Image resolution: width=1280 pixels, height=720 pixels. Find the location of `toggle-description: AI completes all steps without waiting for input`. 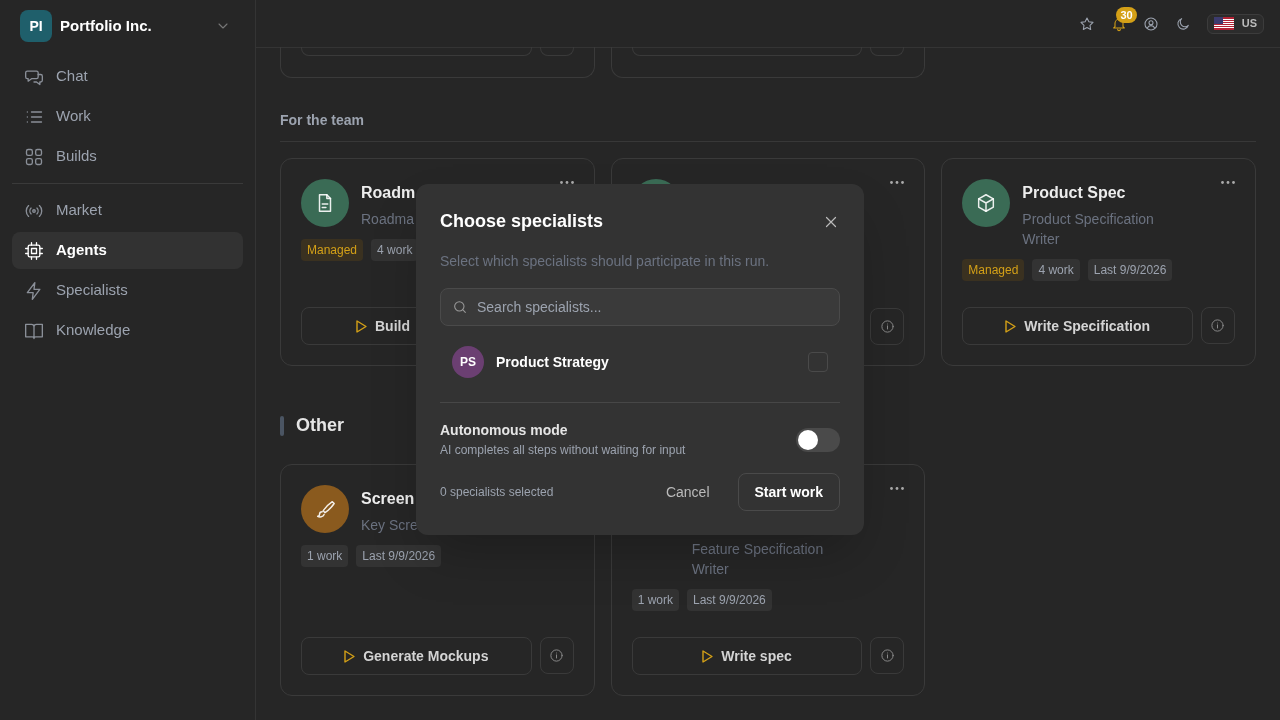

toggle-description: AI completes all steps without waiting for input is located at coordinates (563, 450).